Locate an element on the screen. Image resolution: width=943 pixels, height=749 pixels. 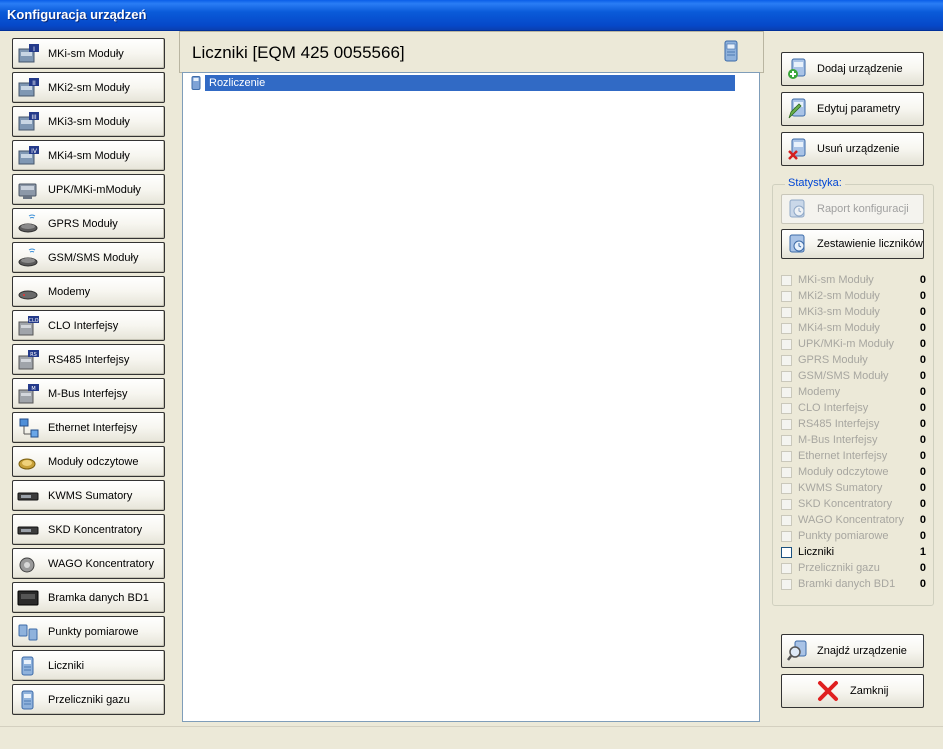
skd-concentrator-icon is located at coordinates (28, 530).